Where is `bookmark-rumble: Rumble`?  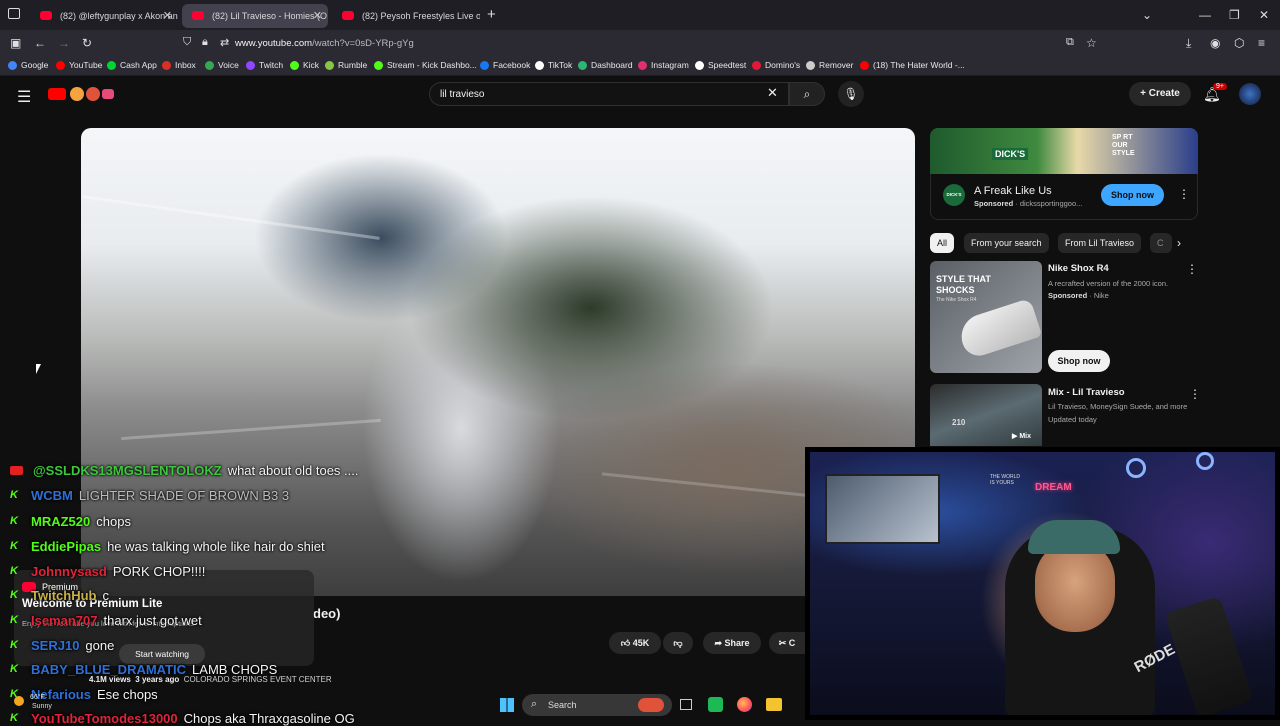
bookmark-rumble: Rumble is located at coordinates (346, 65).